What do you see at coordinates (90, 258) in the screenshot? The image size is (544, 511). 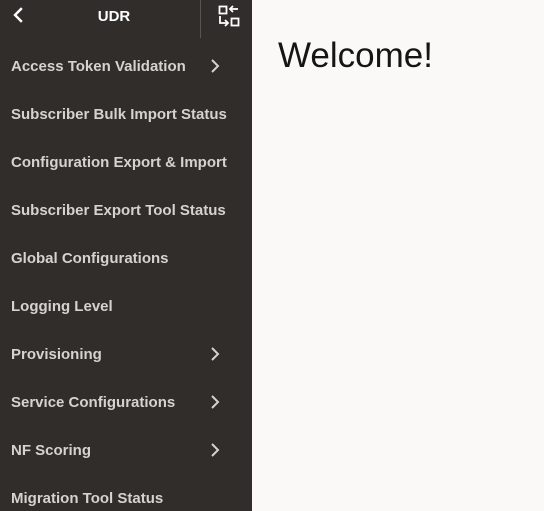 I see `sidebar-item-label: Global Configurations` at bounding box center [90, 258].